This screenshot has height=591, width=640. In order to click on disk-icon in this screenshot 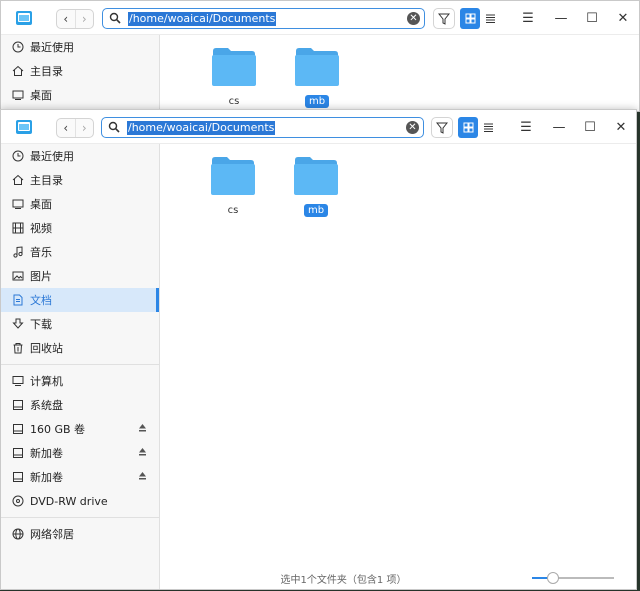, I will do `click(17, 477)`.